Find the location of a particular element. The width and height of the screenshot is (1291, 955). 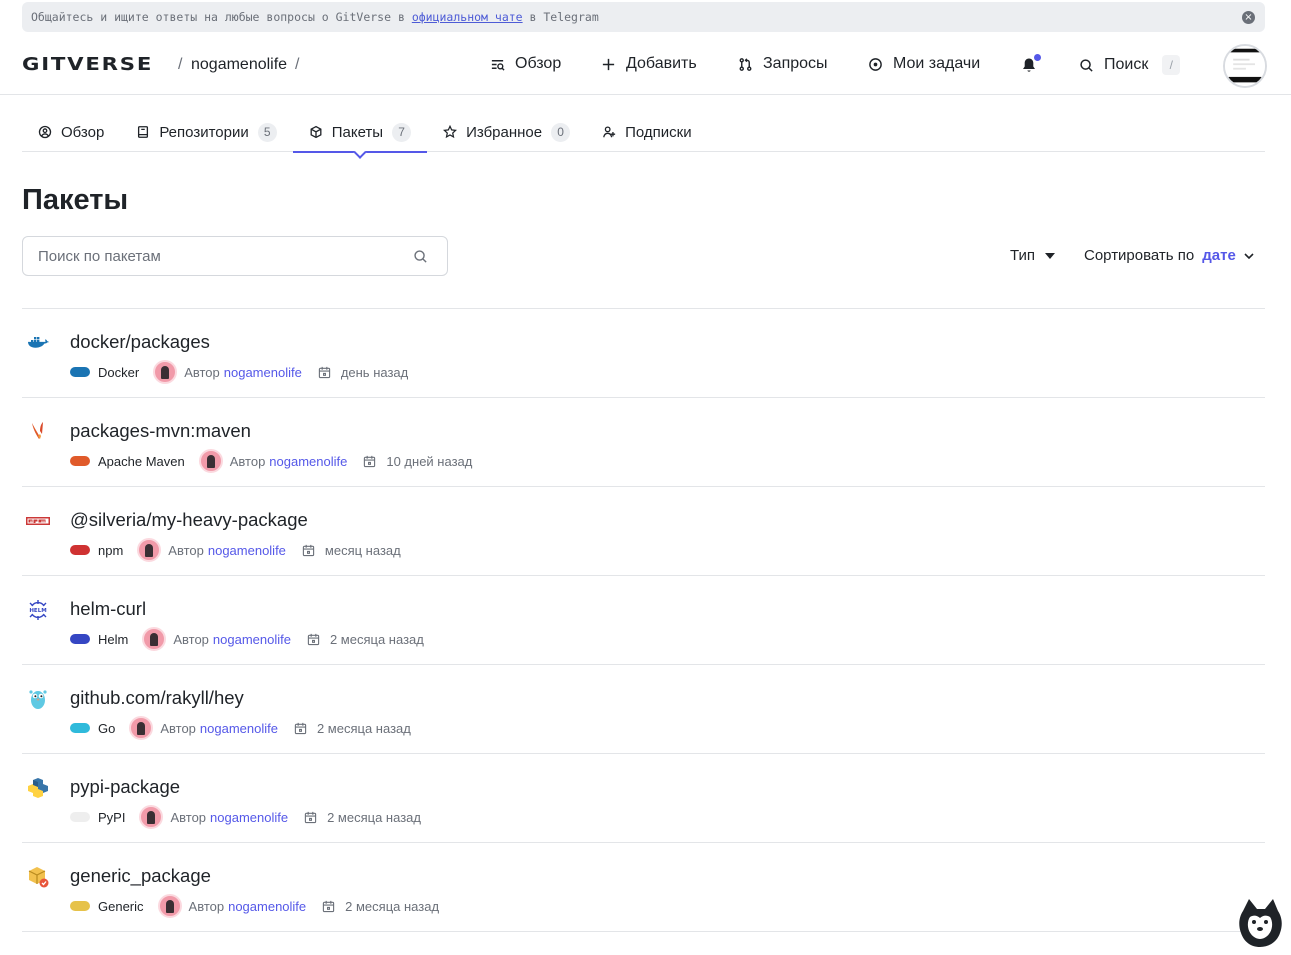

caret-down-icon is located at coordinates (1050, 255).